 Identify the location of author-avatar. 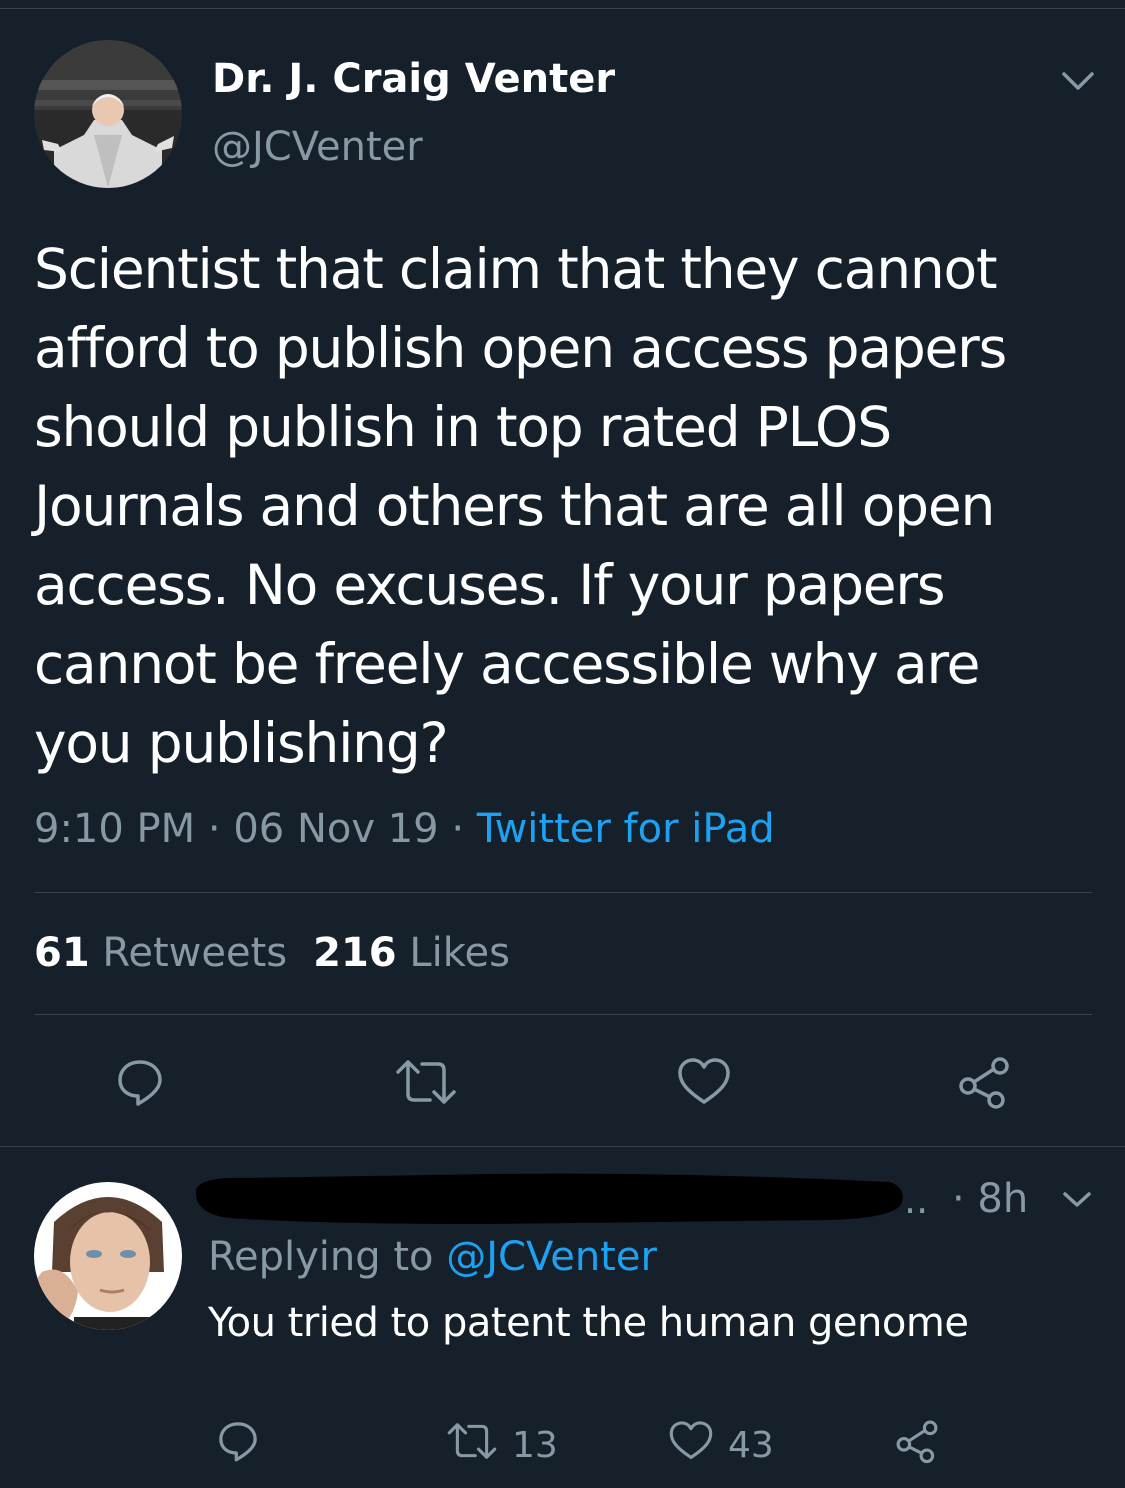
(108, 114).